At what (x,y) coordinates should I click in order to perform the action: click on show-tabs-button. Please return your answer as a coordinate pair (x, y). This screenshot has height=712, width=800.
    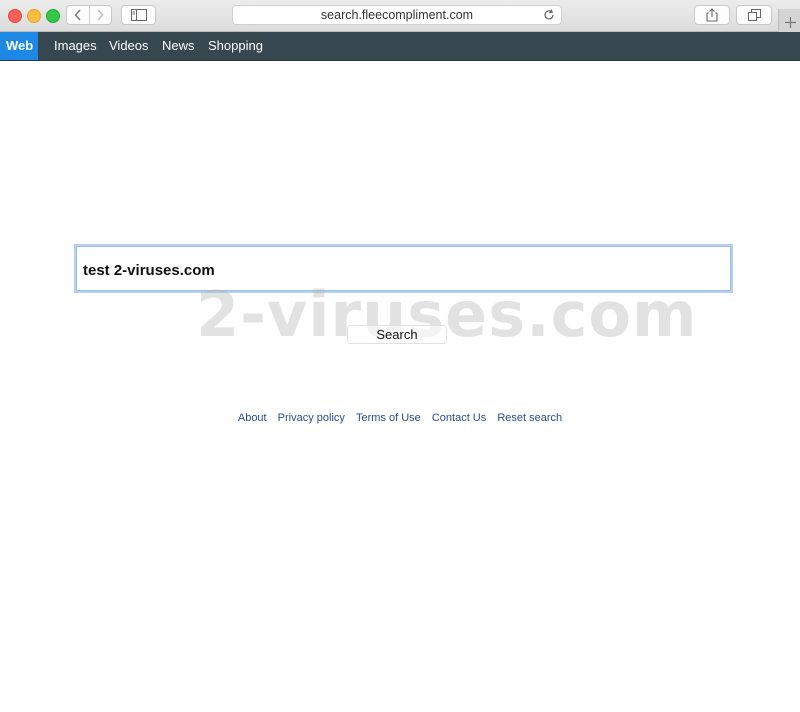
    Looking at the image, I should click on (754, 15).